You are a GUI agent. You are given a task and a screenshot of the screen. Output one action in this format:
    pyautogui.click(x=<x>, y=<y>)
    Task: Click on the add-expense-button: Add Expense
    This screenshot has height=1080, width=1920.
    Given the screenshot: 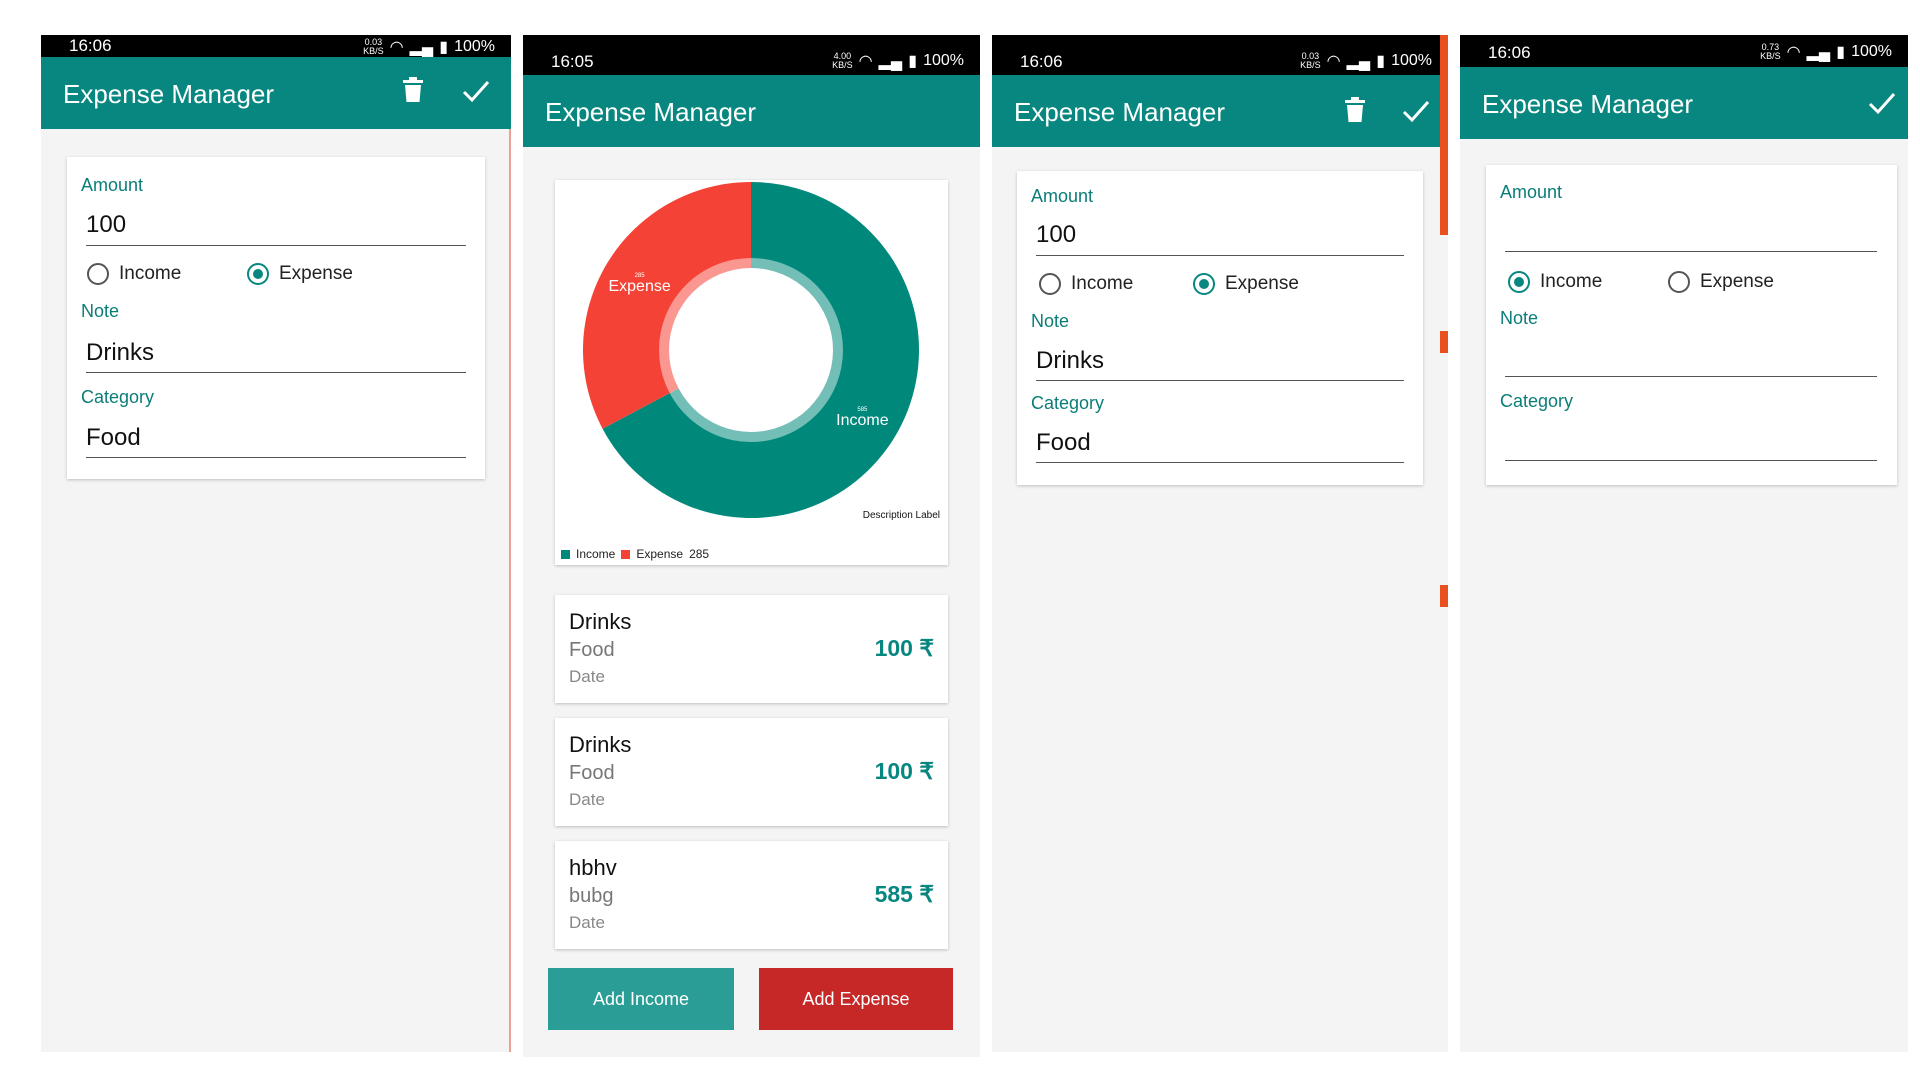 What is the action you would take?
    pyautogui.click(x=856, y=999)
    